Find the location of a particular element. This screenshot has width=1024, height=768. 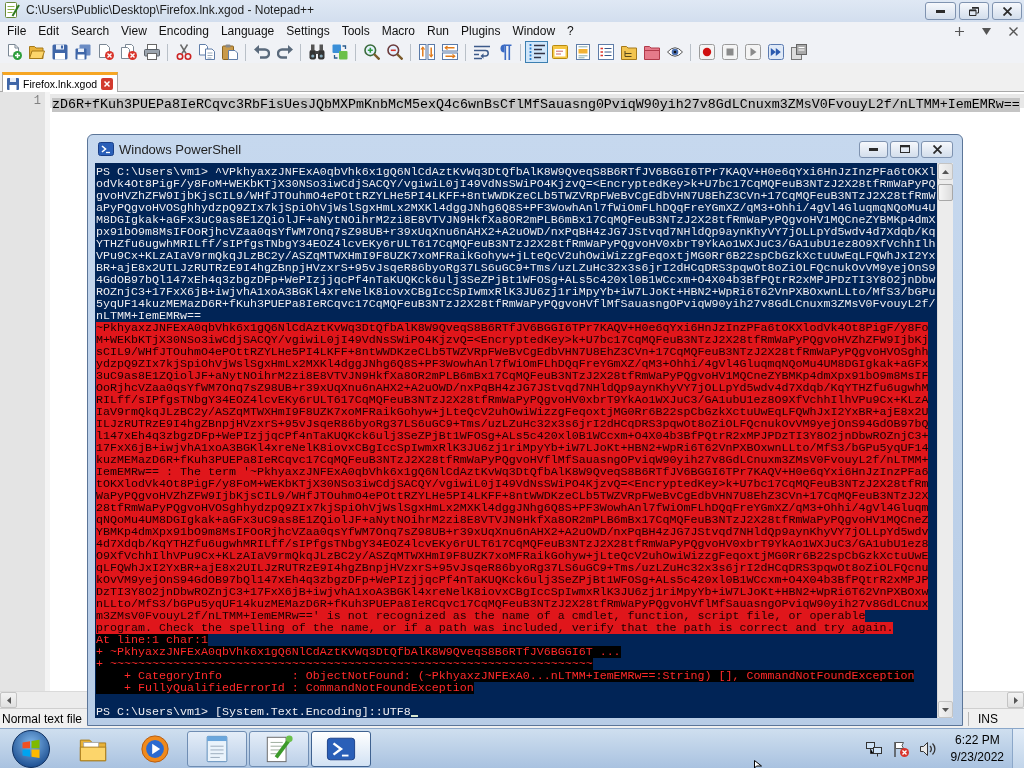

scroll-right-button is located at coordinates (1015, 700).